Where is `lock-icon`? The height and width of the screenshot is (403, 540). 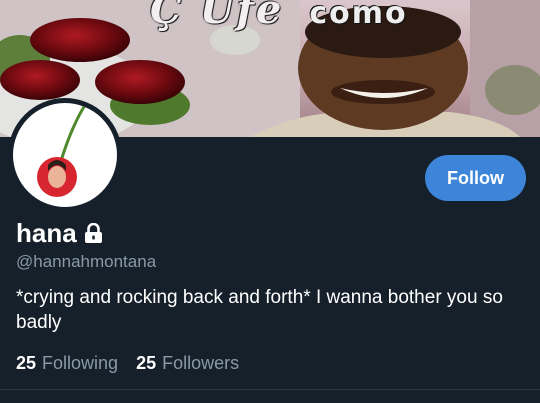
lock-icon is located at coordinates (93, 233).